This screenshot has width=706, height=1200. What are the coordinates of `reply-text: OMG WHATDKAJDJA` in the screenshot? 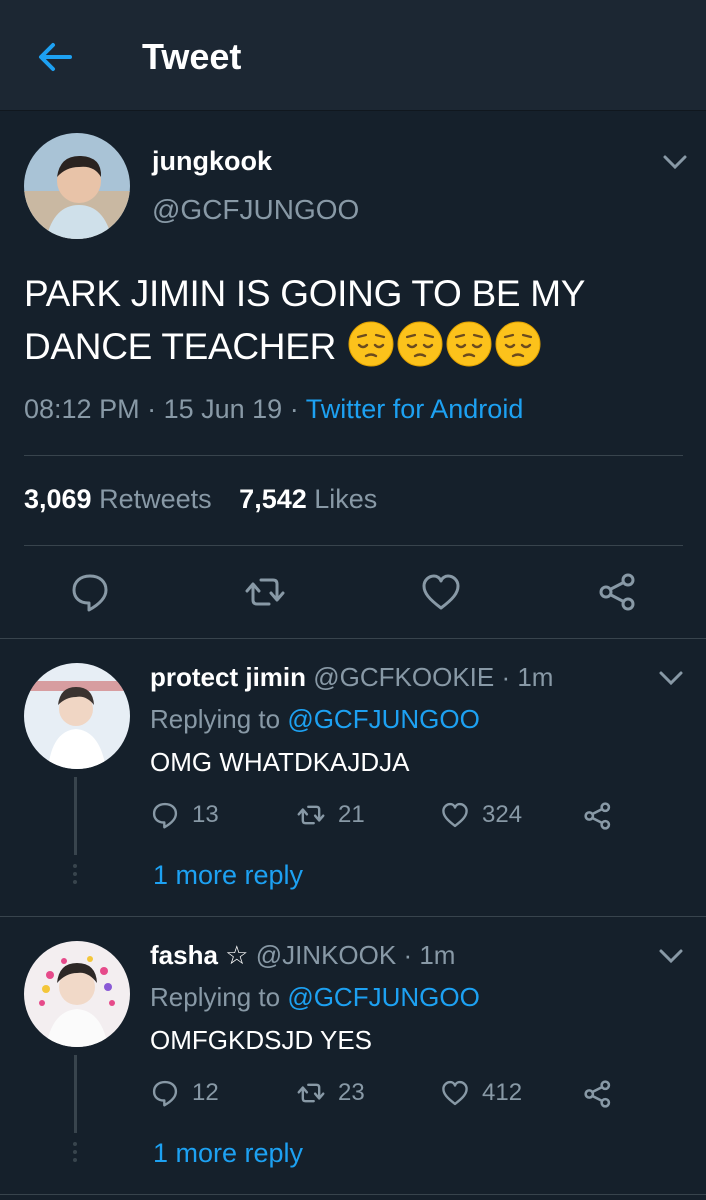 It's located at (280, 762).